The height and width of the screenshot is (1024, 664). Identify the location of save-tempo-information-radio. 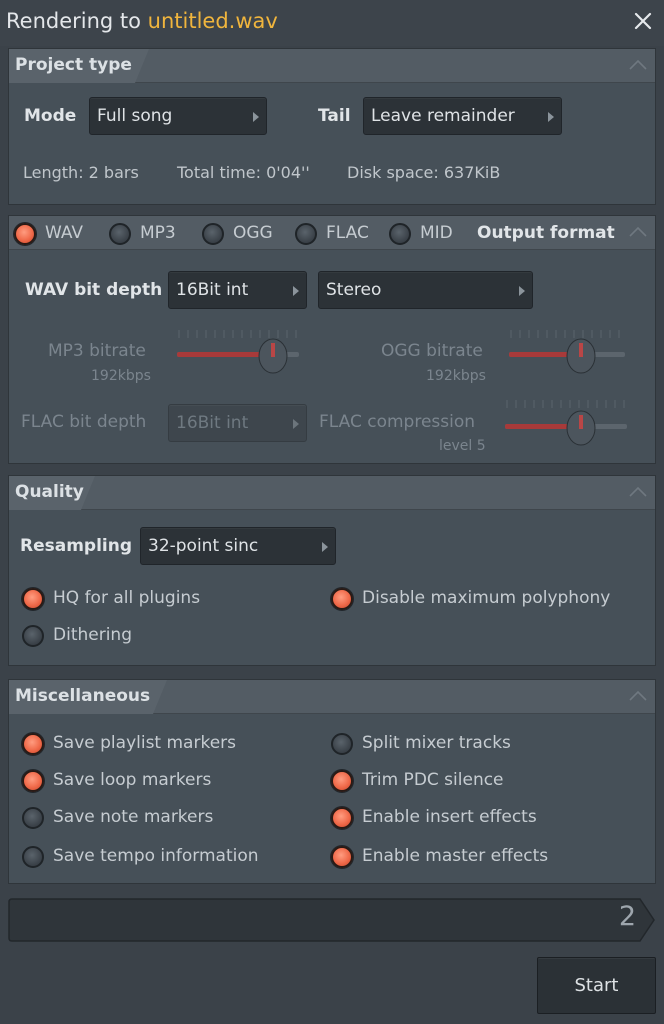
(33, 857).